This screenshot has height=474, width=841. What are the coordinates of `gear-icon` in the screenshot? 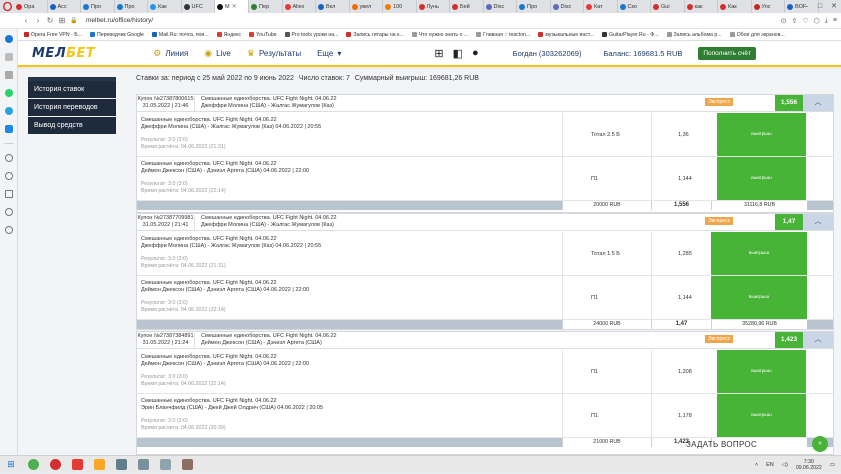 It's located at (8, 212).